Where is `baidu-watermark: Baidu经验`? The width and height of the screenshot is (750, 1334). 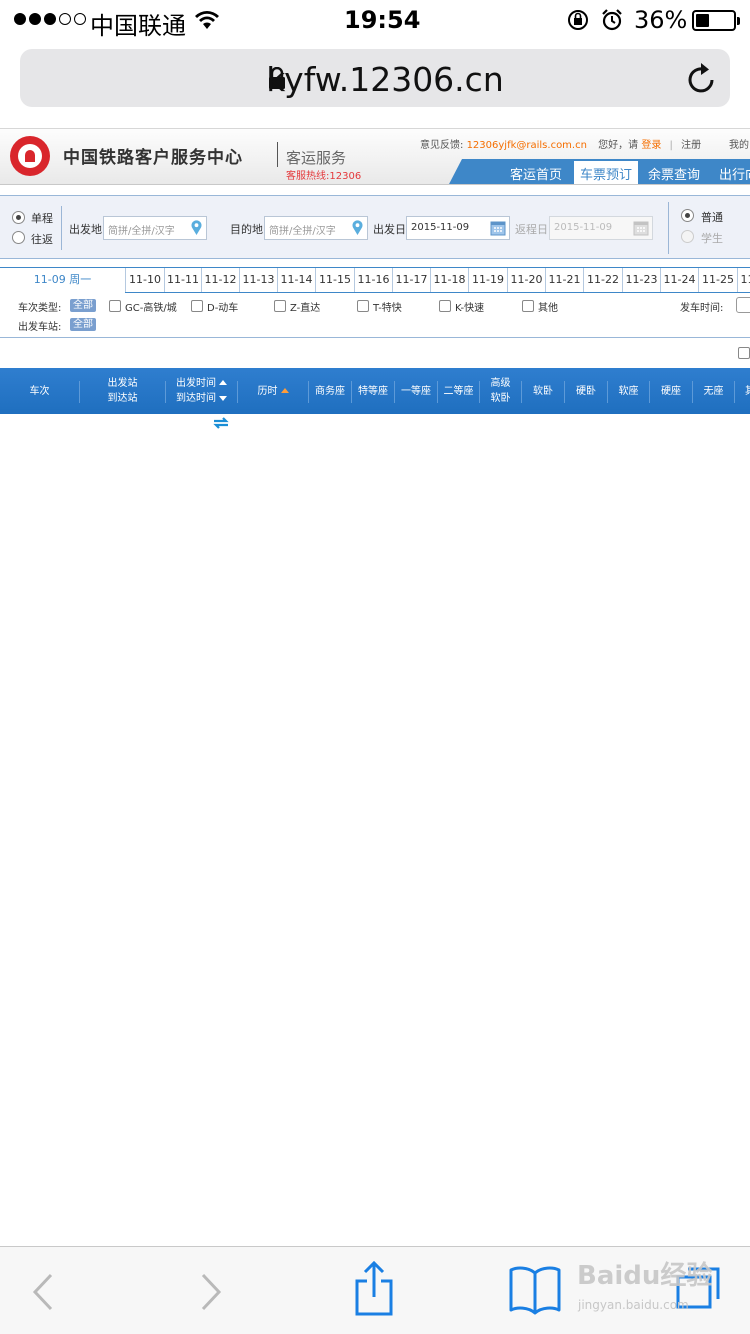
baidu-watermark: Baidu经验 is located at coordinates (645, 1276).